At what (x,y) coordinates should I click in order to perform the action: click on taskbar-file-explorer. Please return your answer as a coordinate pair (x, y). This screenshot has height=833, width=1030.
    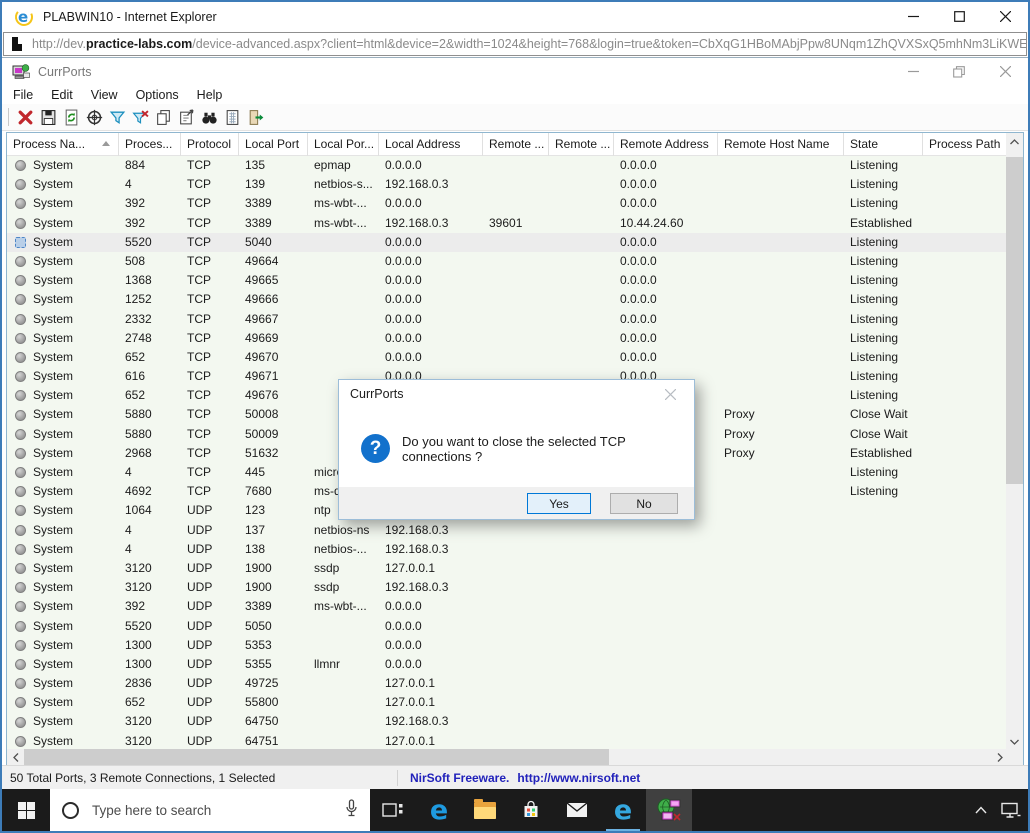
    Looking at the image, I should click on (485, 810).